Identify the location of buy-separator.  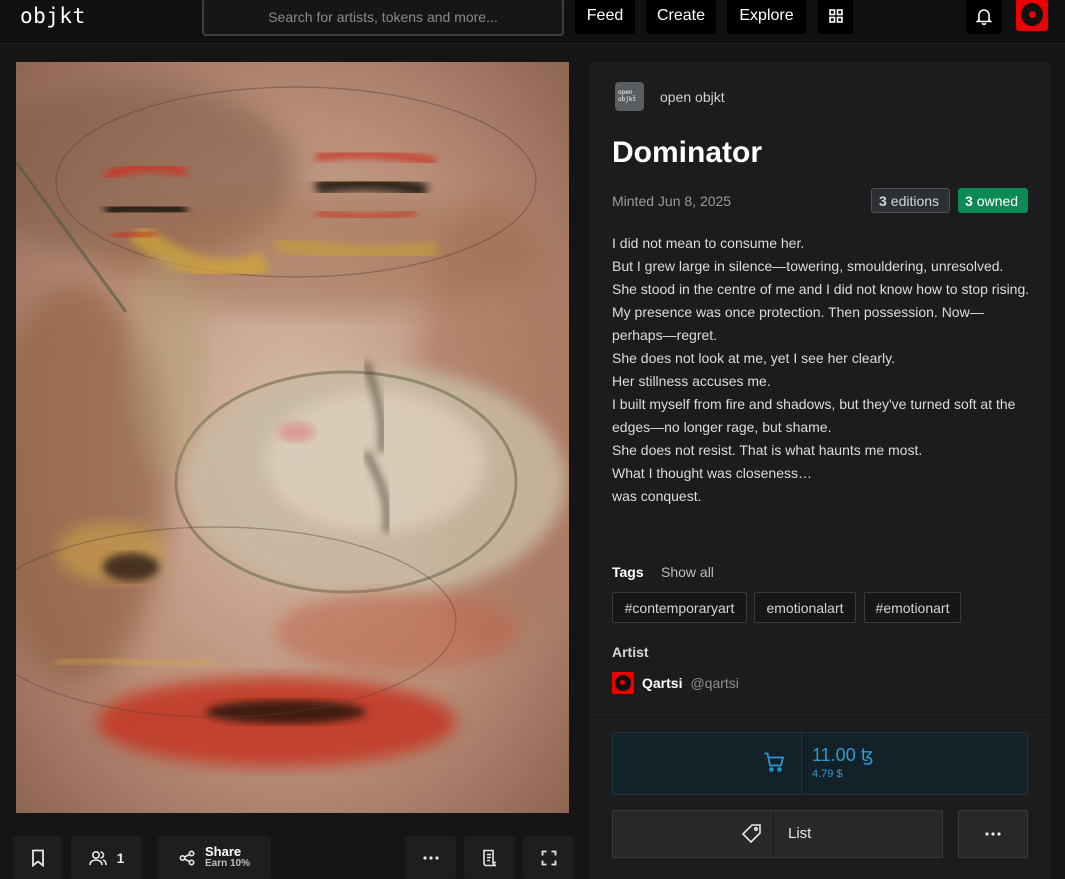
(801, 763).